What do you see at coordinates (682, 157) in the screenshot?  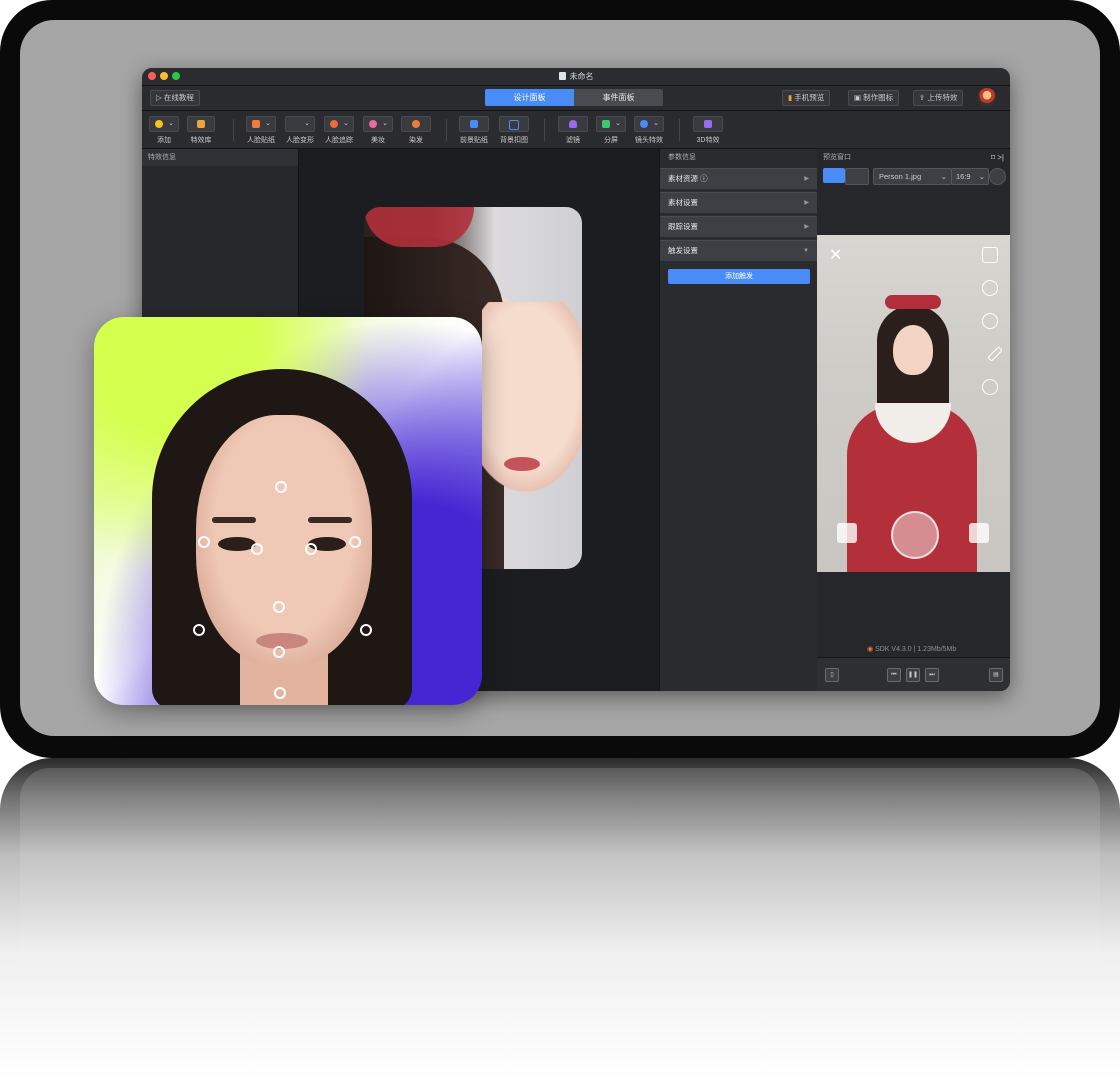 I see `parameter-header: 参数信息` at bounding box center [682, 157].